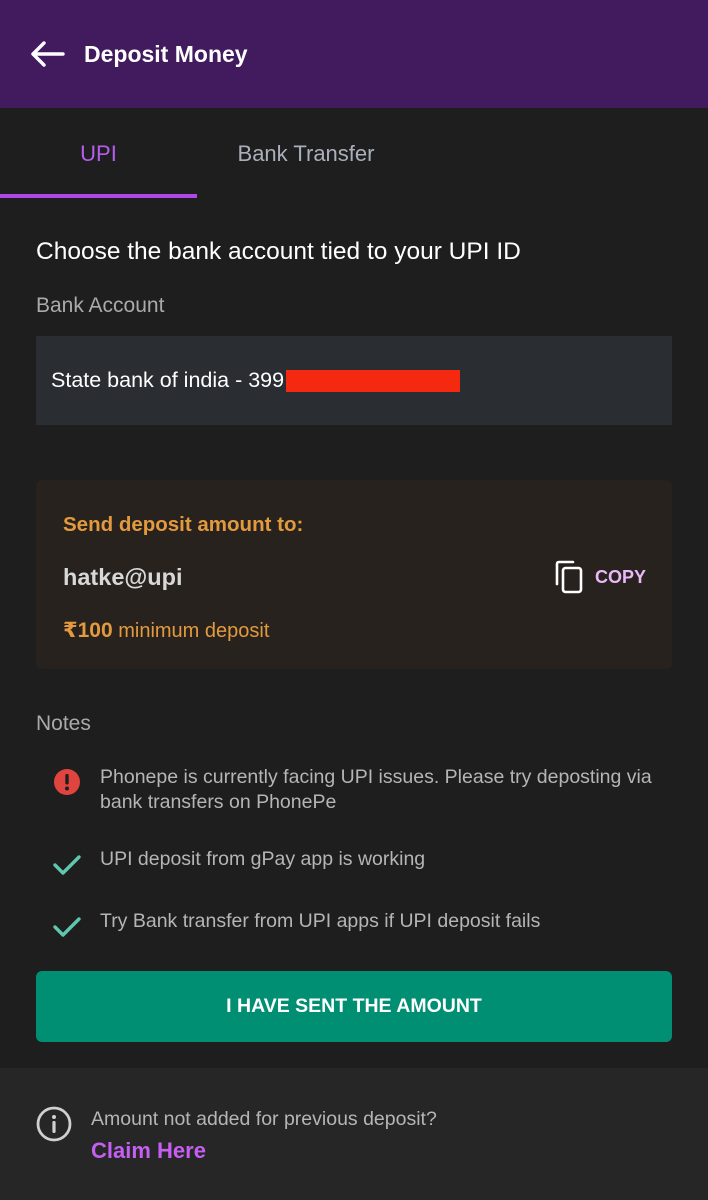 Image resolution: width=708 pixels, height=1200 pixels. I want to click on error-icon, so click(67, 782).